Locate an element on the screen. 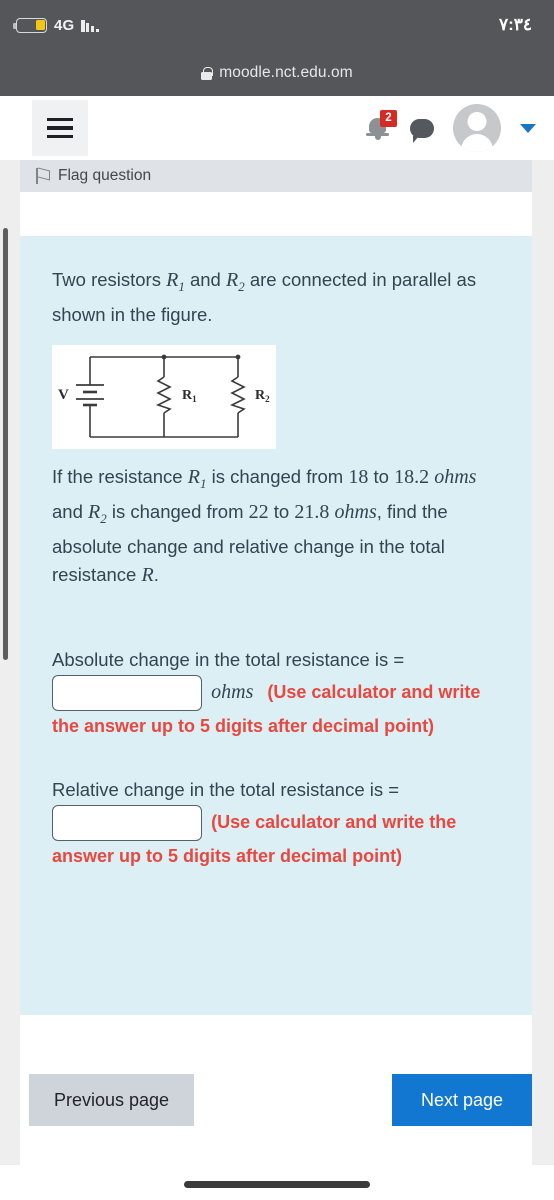 The width and height of the screenshot is (554, 1200). body-r2: R2 is located at coordinates (97, 513).